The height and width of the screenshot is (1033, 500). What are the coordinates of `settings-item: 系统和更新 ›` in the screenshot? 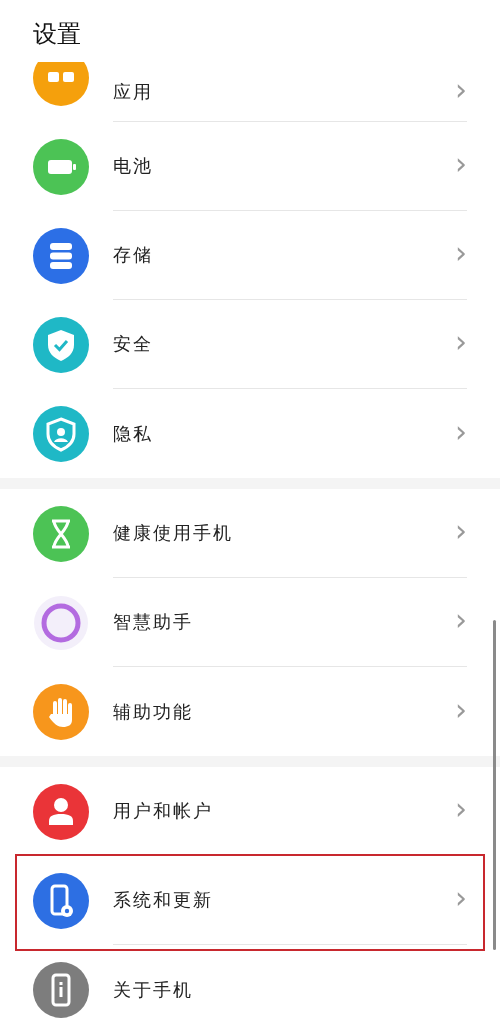 It's located at (250, 900).